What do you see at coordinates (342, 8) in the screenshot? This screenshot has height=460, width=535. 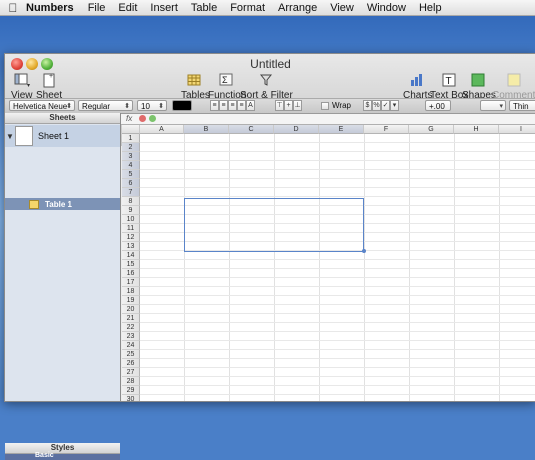 I see `menu-view: View` at bounding box center [342, 8].